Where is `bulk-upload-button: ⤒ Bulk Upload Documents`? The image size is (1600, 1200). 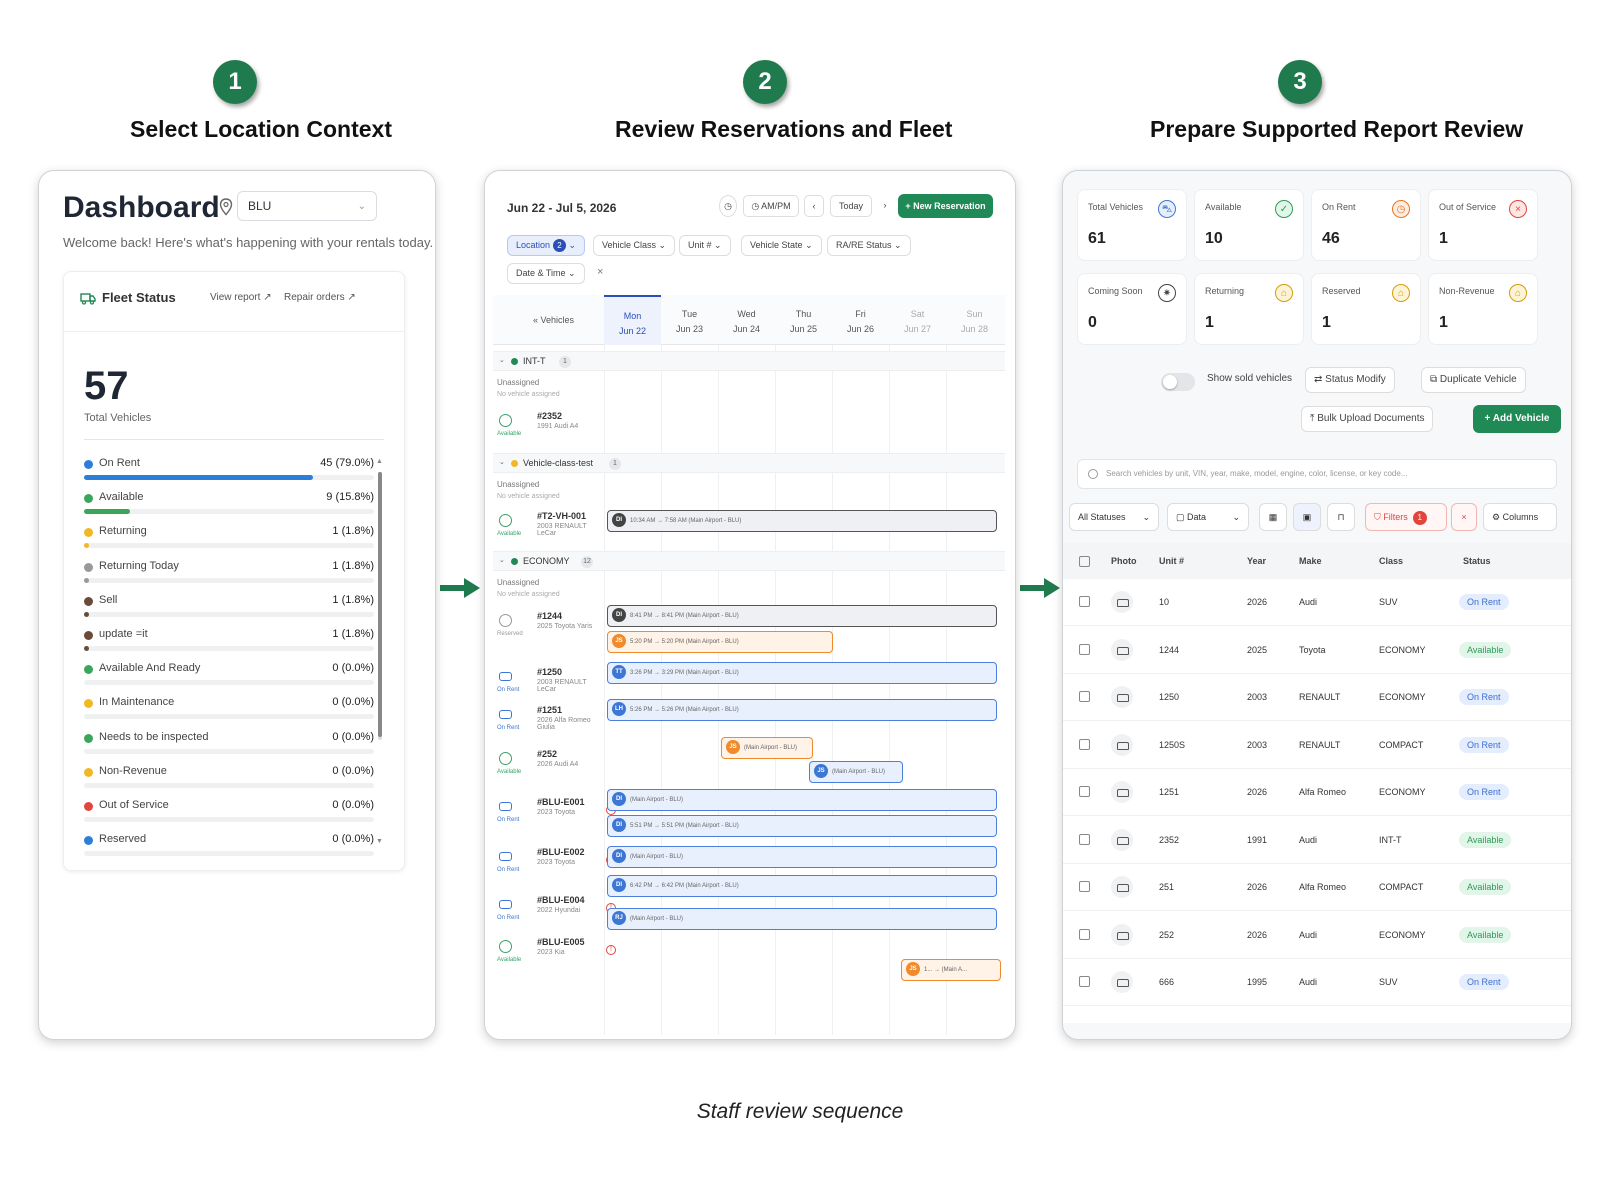
bulk-upload-button: ⤒ Bulk Upload Documents is located at coordinates (1367, 419).